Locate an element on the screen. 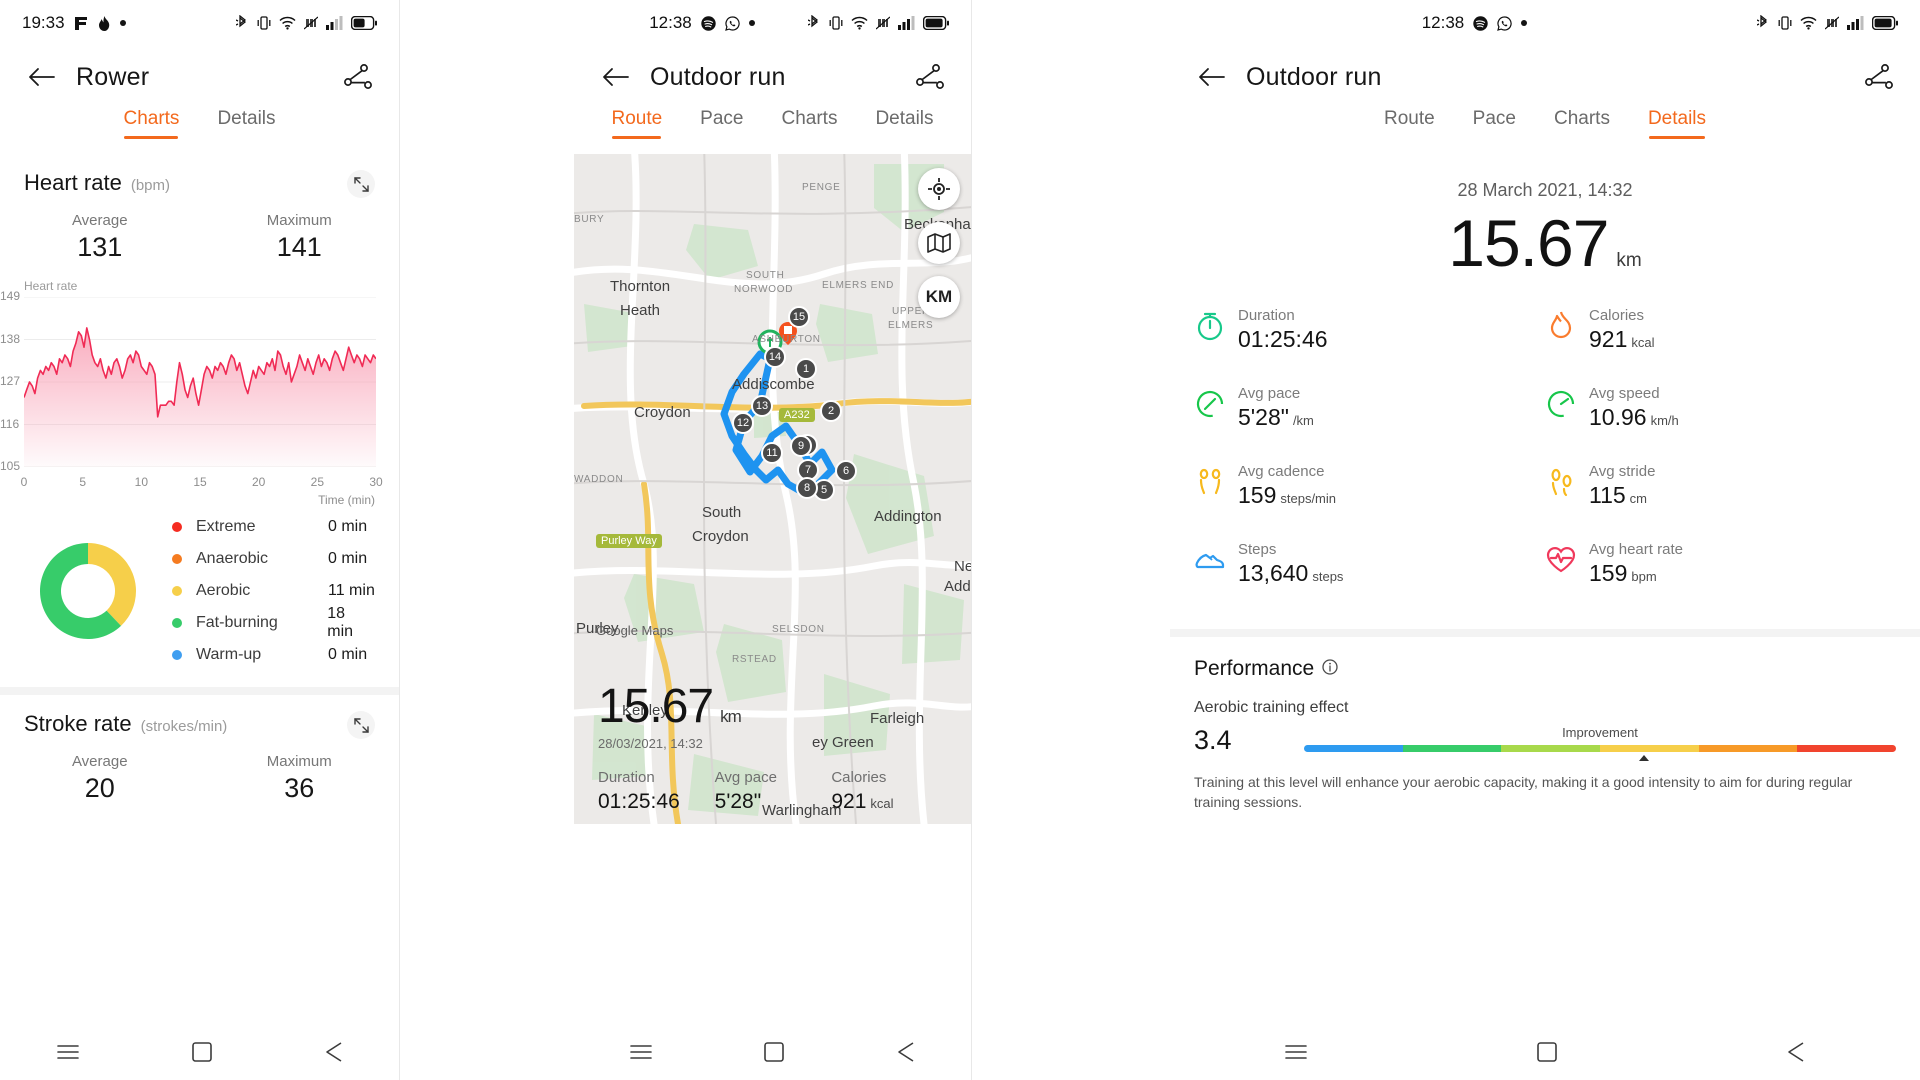 Image resolution: width=1920 pixels, height=1080 pixels. status-left: 12:38 is located at coordinates (1474, 23).